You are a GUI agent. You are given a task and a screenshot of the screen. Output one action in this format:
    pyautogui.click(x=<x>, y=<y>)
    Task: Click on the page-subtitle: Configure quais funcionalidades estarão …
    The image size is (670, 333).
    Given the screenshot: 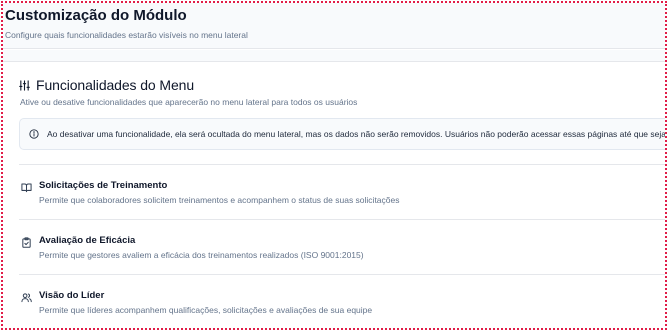 What is the action you would take?
    pyautogui.click(x=126, y=35)
    